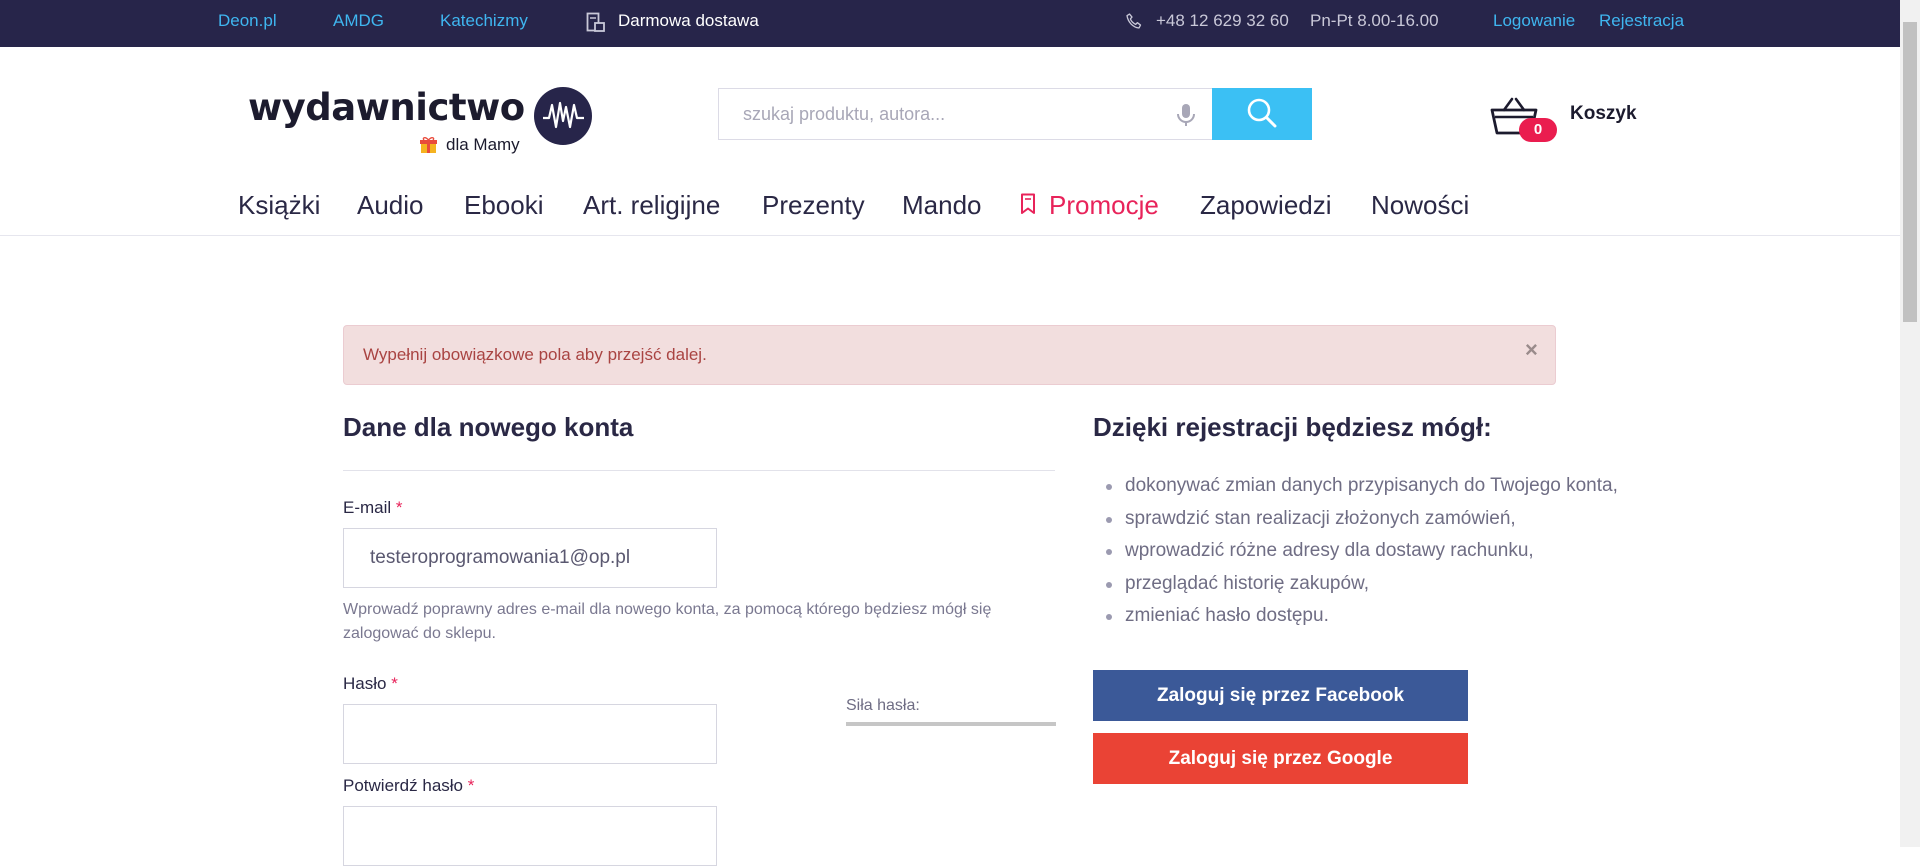 Image resolution: width=1920 pixels, height=866 pixels. What do you see at coordinates (951, 724) in the screenshot?
I see `password-strength-bar` at bounding box center [951, 724].